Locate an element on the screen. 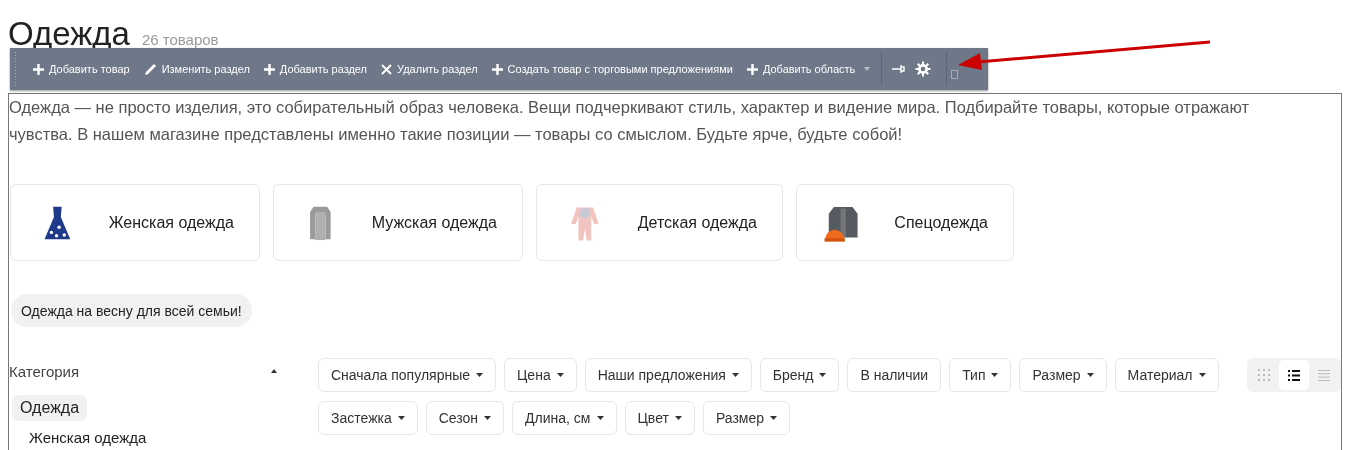 This screenshot has width=1350, height=450. filter-button: Материал is located at coordinates (1166, 375).